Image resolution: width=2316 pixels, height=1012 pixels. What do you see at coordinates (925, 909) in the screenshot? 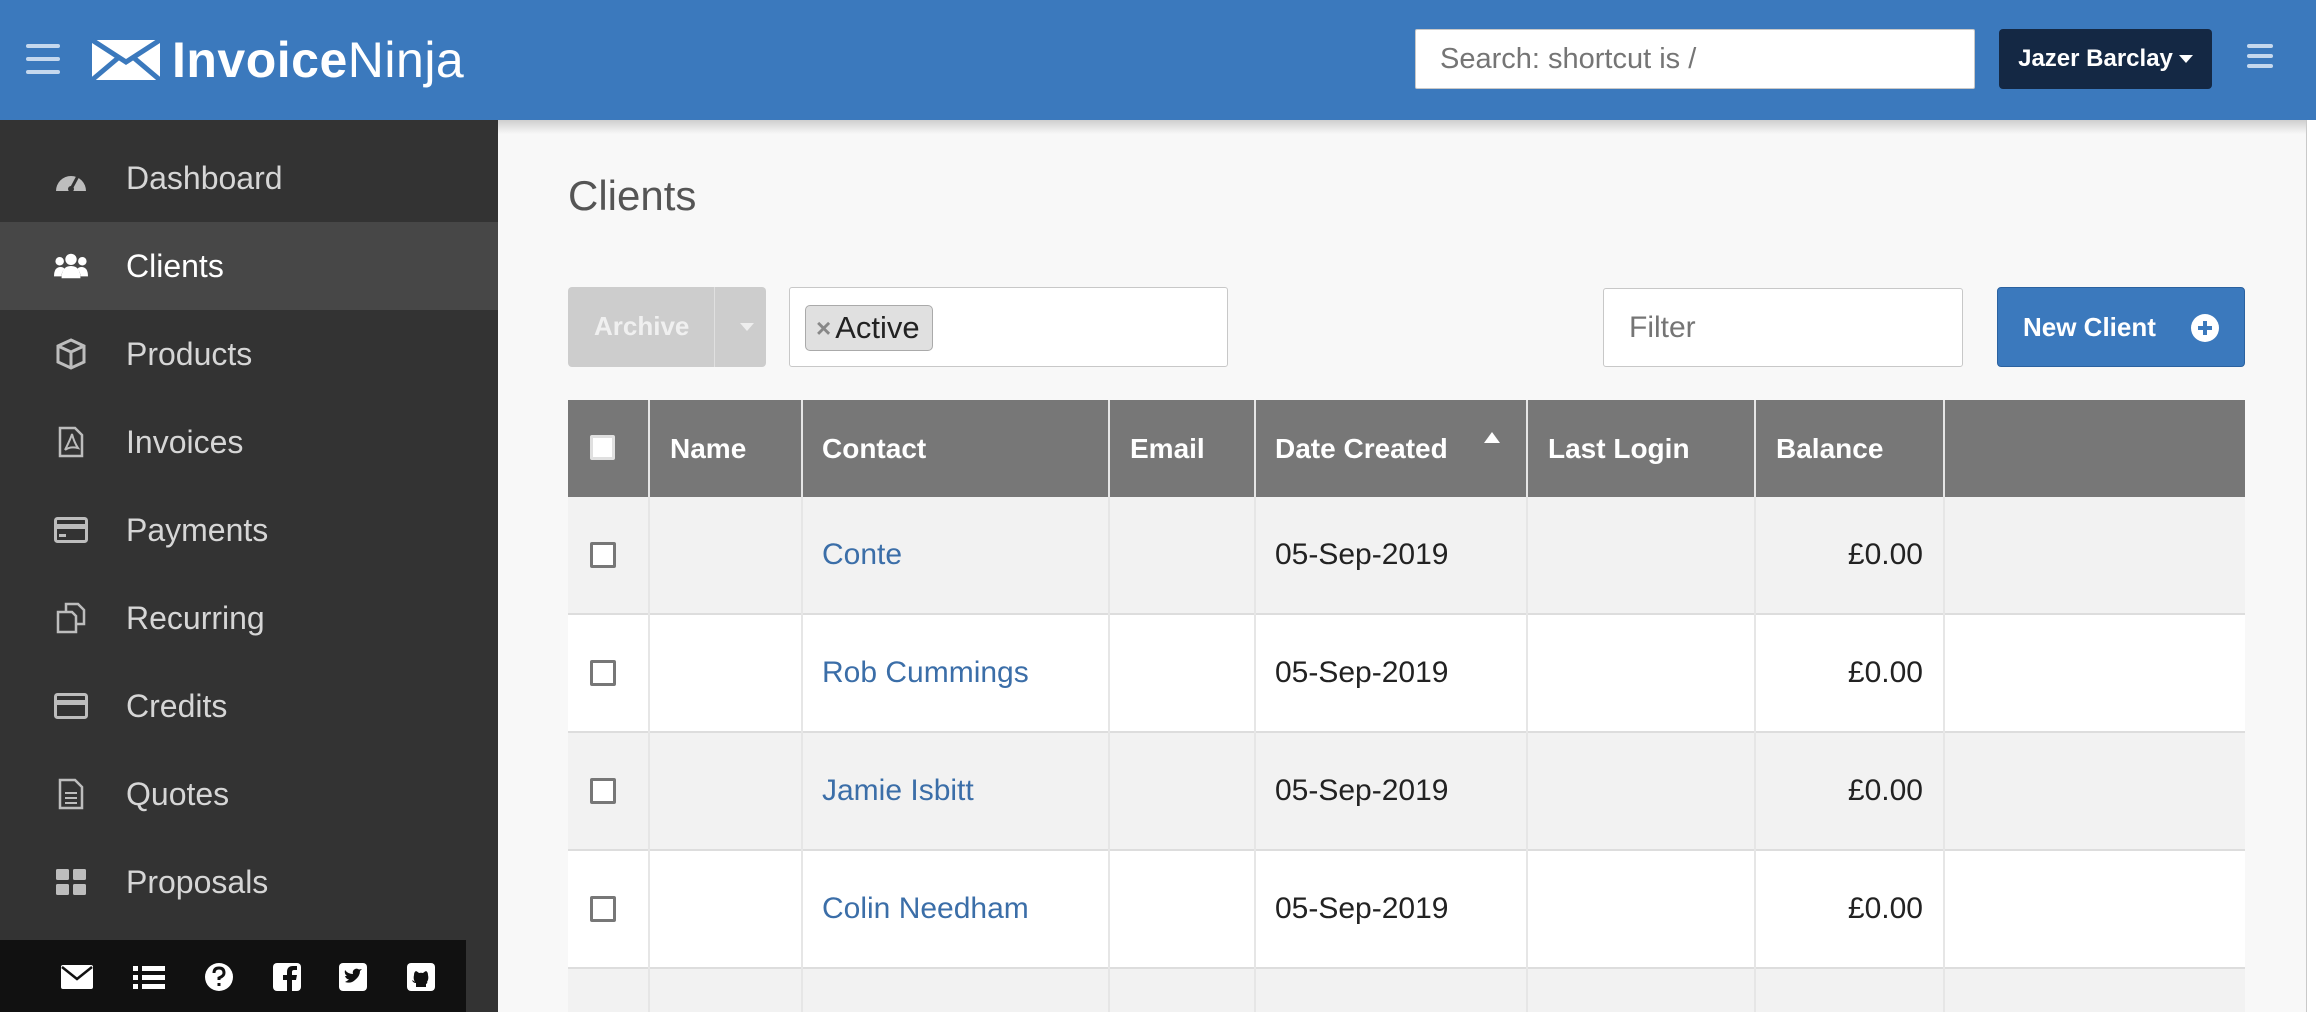
I see `cell-contact-link: Colin Needham` at bounding box center [925, 909].